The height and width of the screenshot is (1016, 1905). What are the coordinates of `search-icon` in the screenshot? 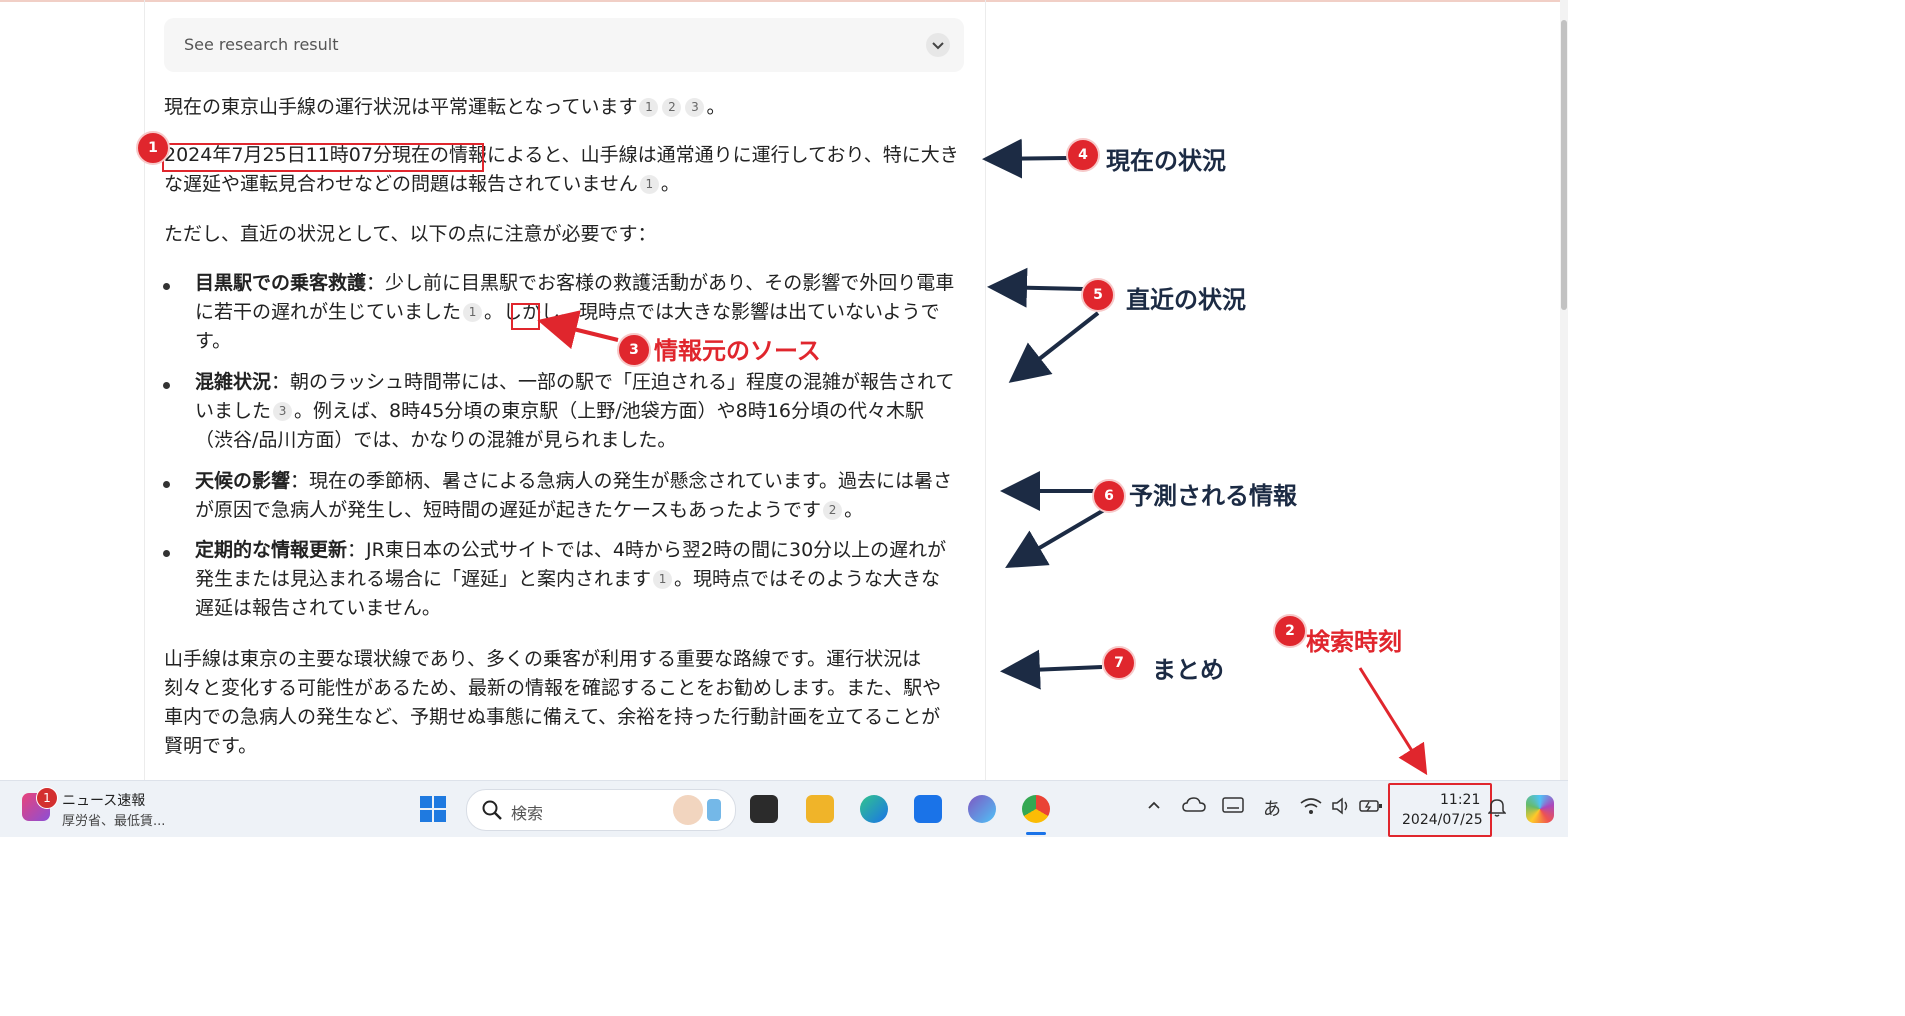 It's located at (492, 812).